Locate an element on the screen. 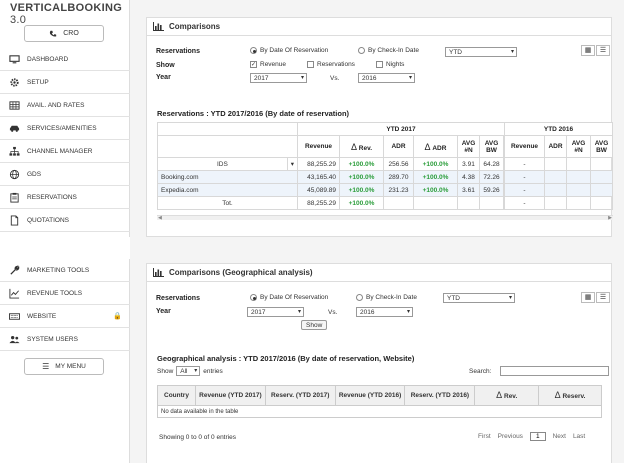 Image resolution: width=624 pixels, height=463 pixels. scroll-left-icon: ◀ is located at coordinates (160, 218).